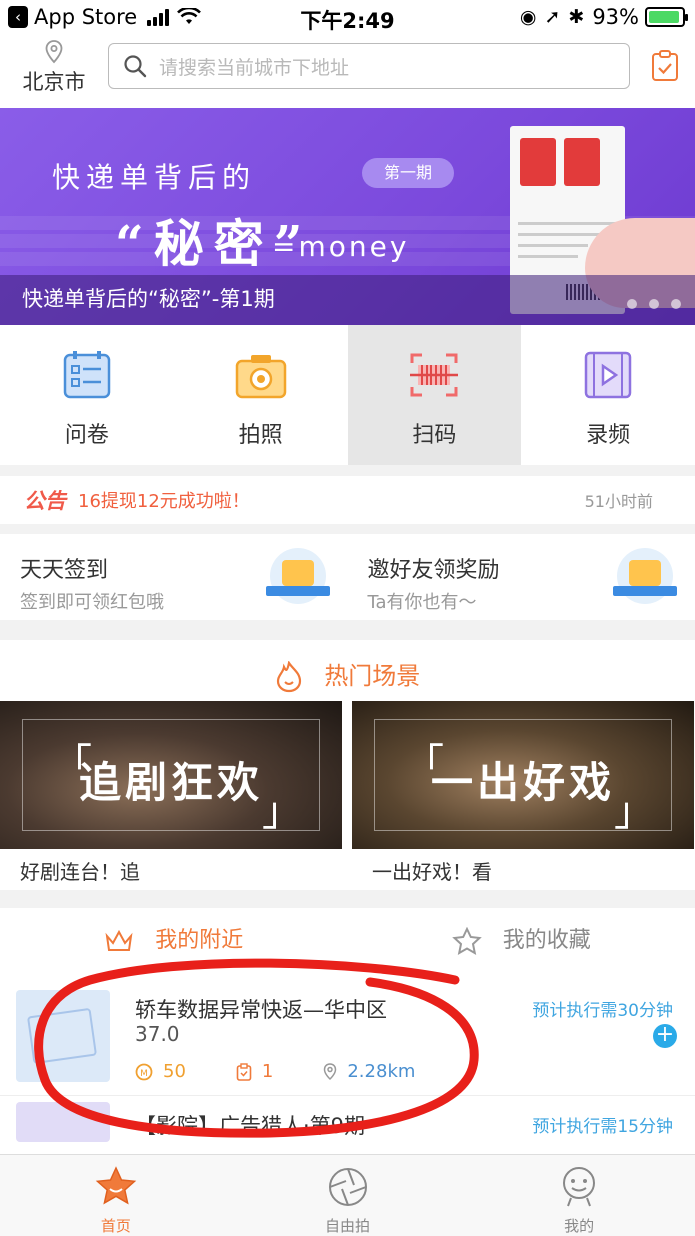  I want to click on aperture-icon, so click(347, 1187).